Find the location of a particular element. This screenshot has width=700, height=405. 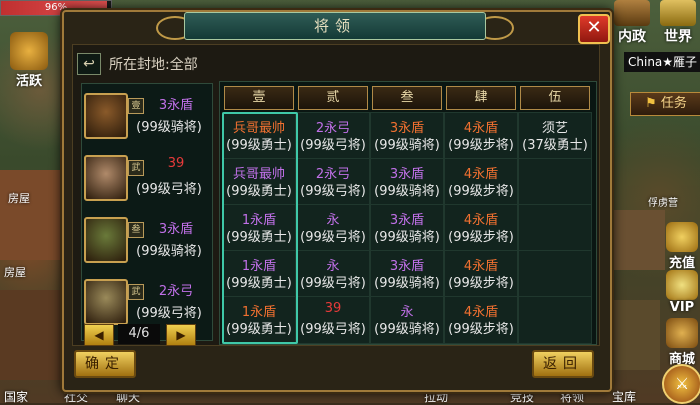

prev-page-button: ◀ is located at coordinates (99, 335).